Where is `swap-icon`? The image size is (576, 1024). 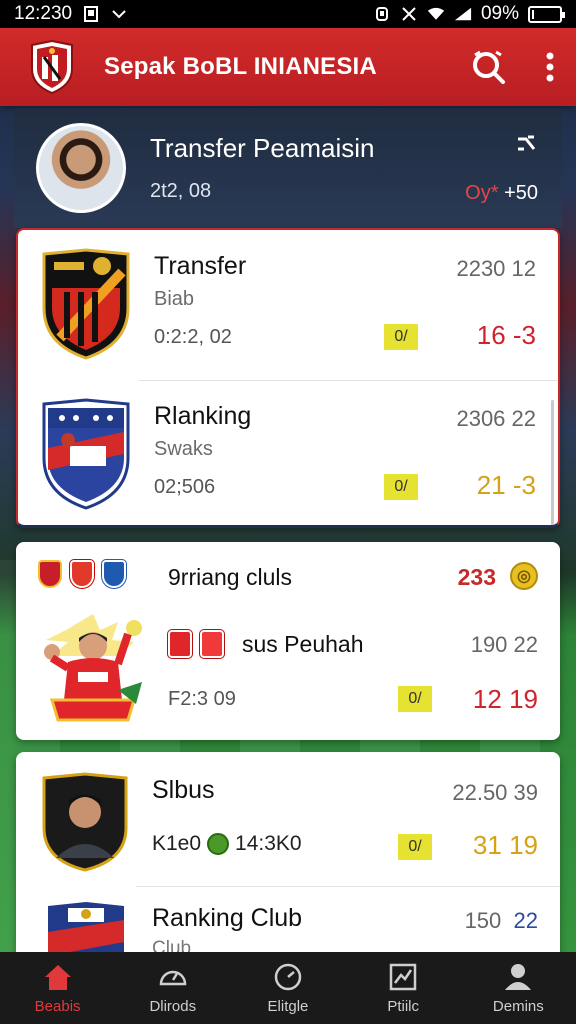 swap-icon is located at coordinates (501, 146).